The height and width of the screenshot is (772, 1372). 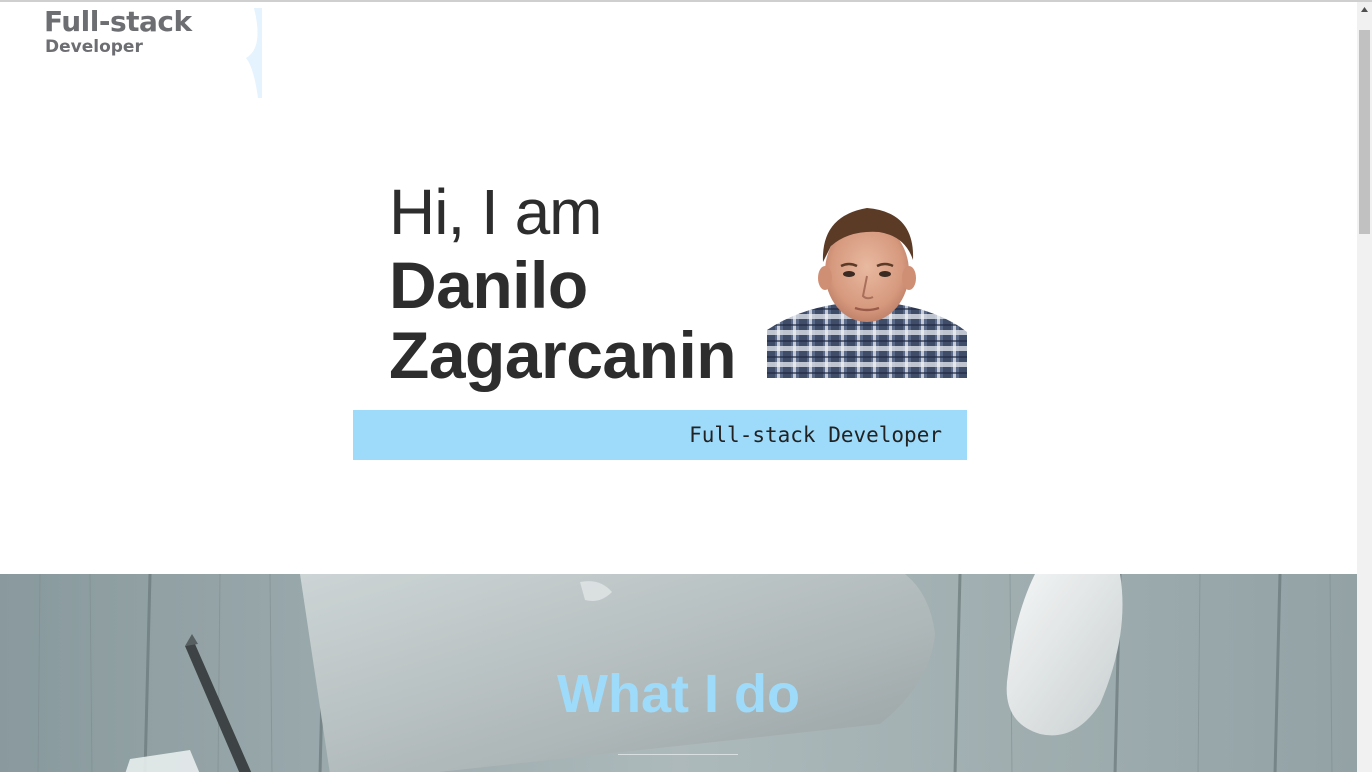 What do you see at coordinates (678, 754) in the screenshot?
I see `section-divider` at bounding box center [678, 754].